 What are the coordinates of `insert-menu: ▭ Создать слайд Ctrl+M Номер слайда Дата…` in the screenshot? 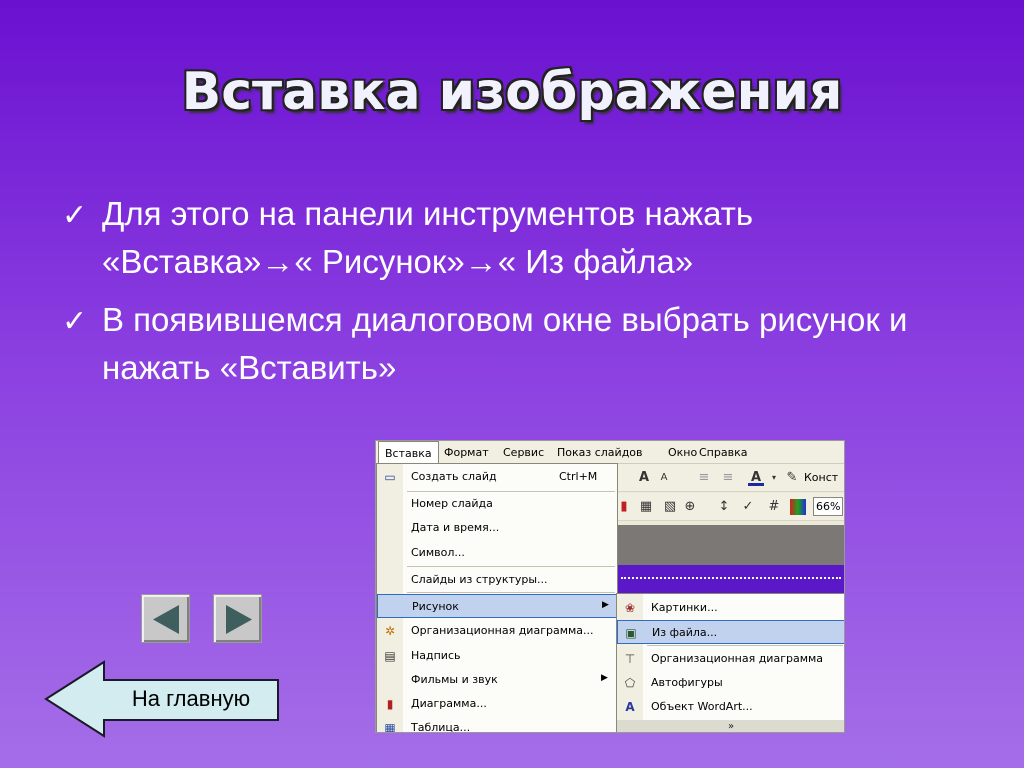 It's located at (497, 598).